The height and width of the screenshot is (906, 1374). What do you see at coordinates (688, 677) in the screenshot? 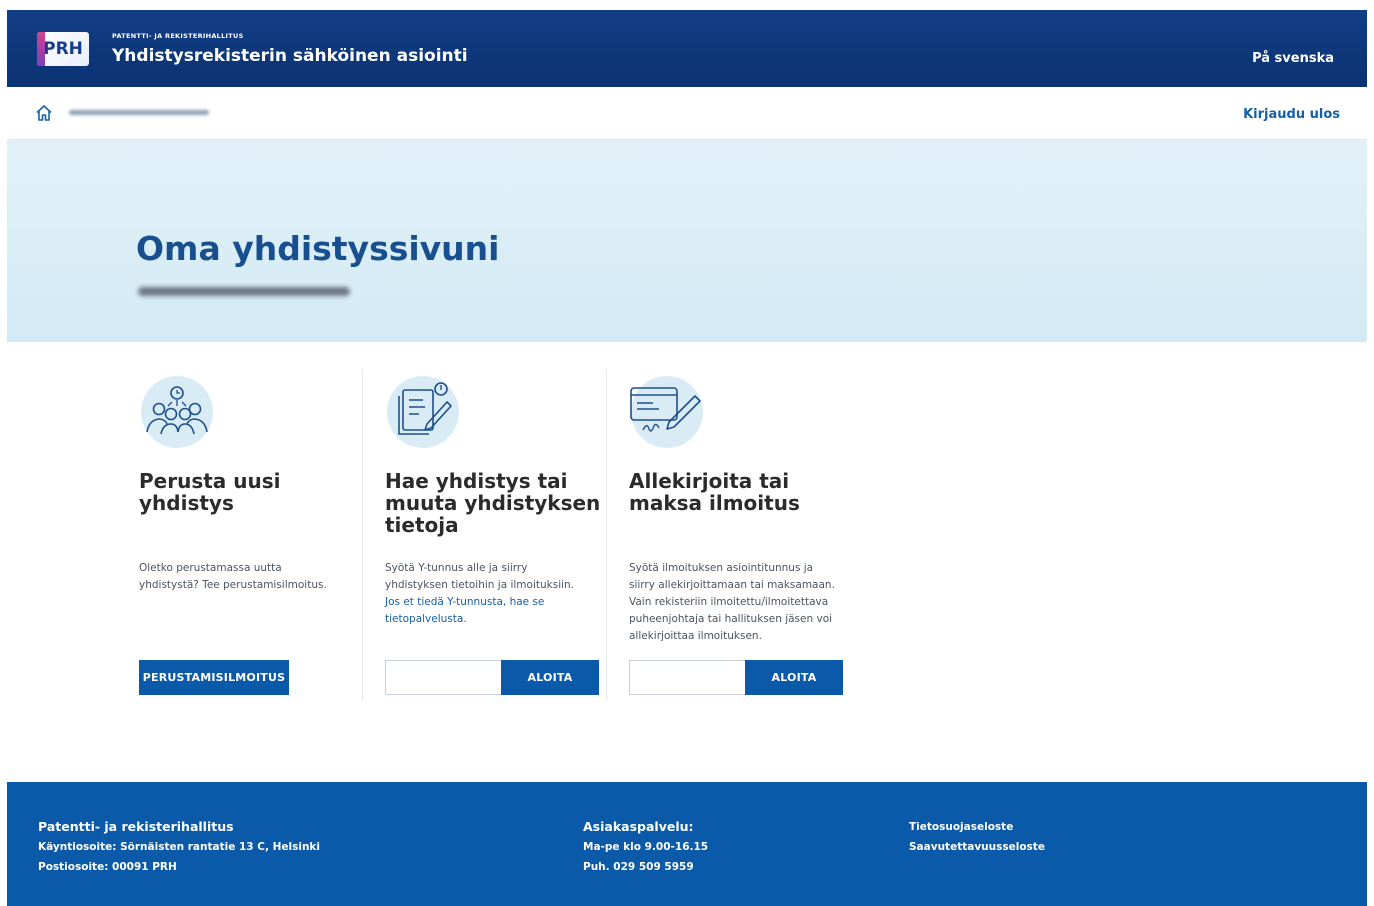
I see `transaction-id-input` at bounding box center [688, 677].